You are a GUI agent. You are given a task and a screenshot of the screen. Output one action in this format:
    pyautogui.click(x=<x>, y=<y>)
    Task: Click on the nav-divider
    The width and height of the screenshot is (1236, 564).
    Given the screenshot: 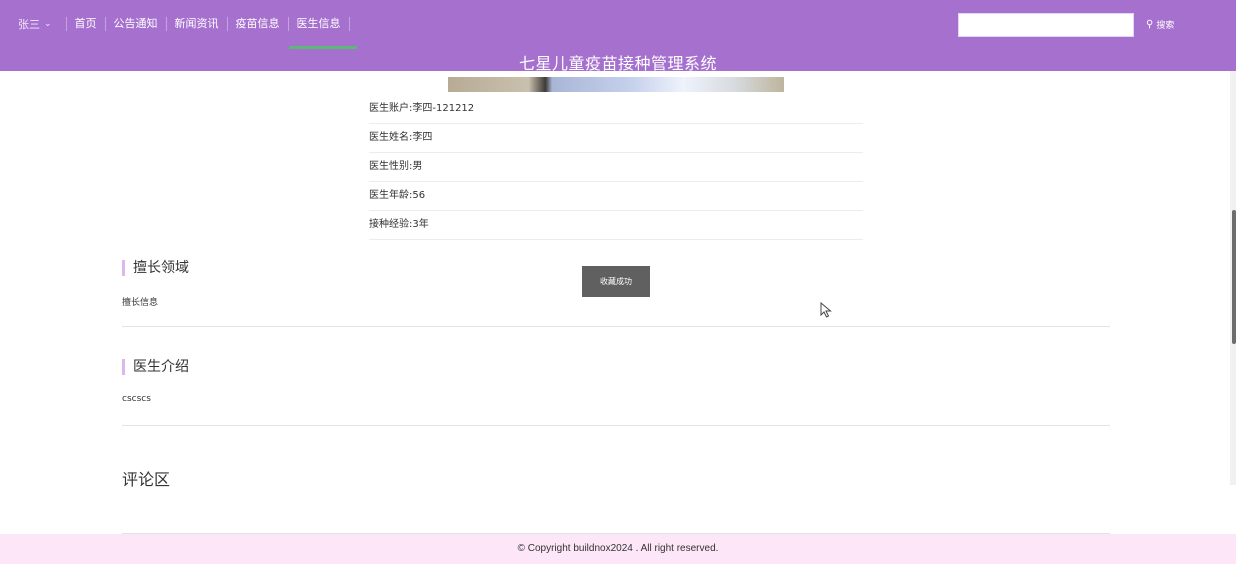 What is the action you would take?
    pyautogui.click(x=349, y=24)
    